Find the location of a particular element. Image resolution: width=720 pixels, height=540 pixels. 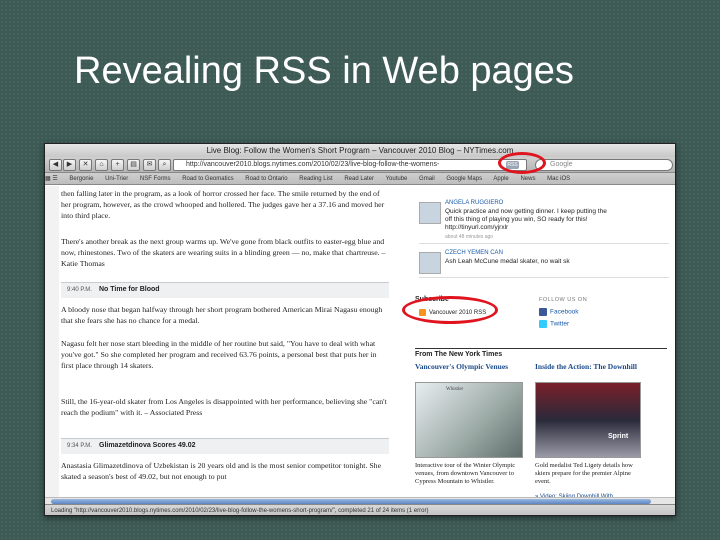

rss-icon is located at coordinates (422, 312).